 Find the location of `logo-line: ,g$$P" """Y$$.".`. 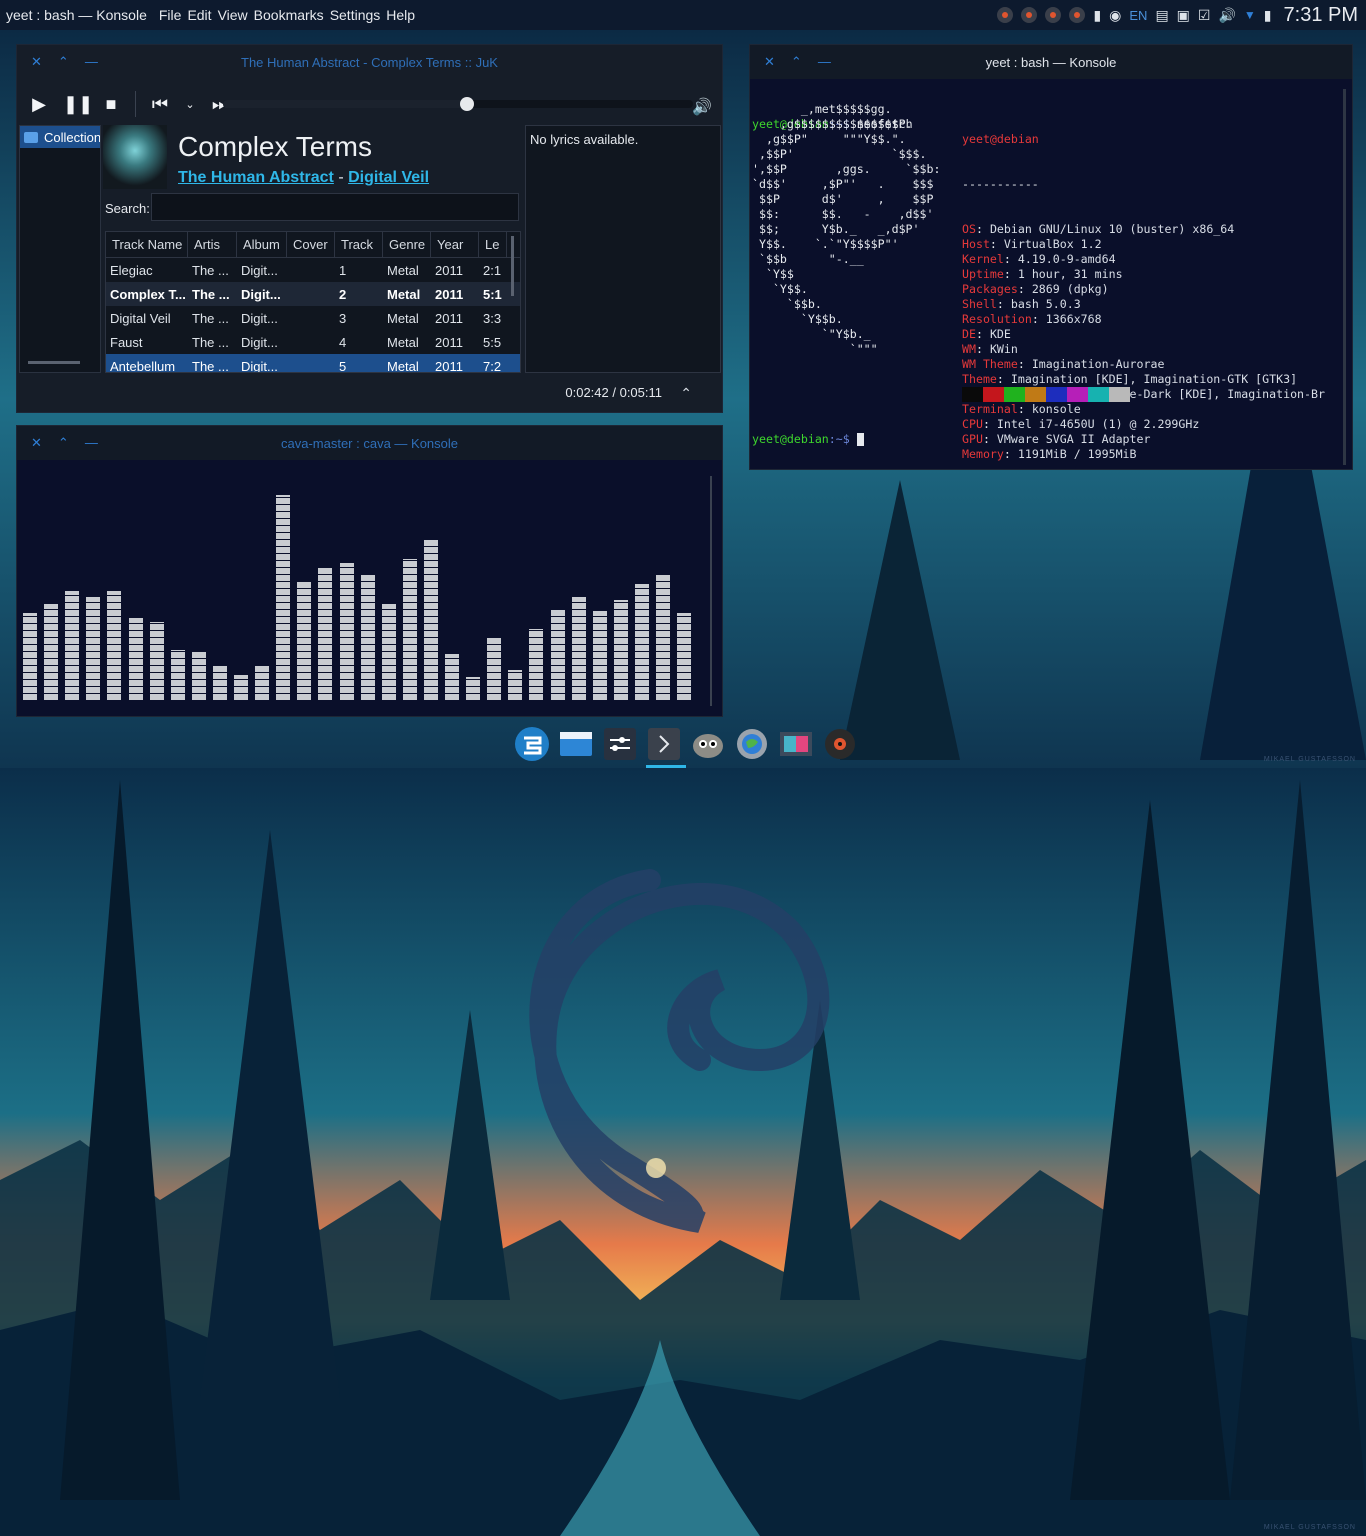

logo-line: ,g$$P" """Y$$.". is located at coordinates (829, 139).